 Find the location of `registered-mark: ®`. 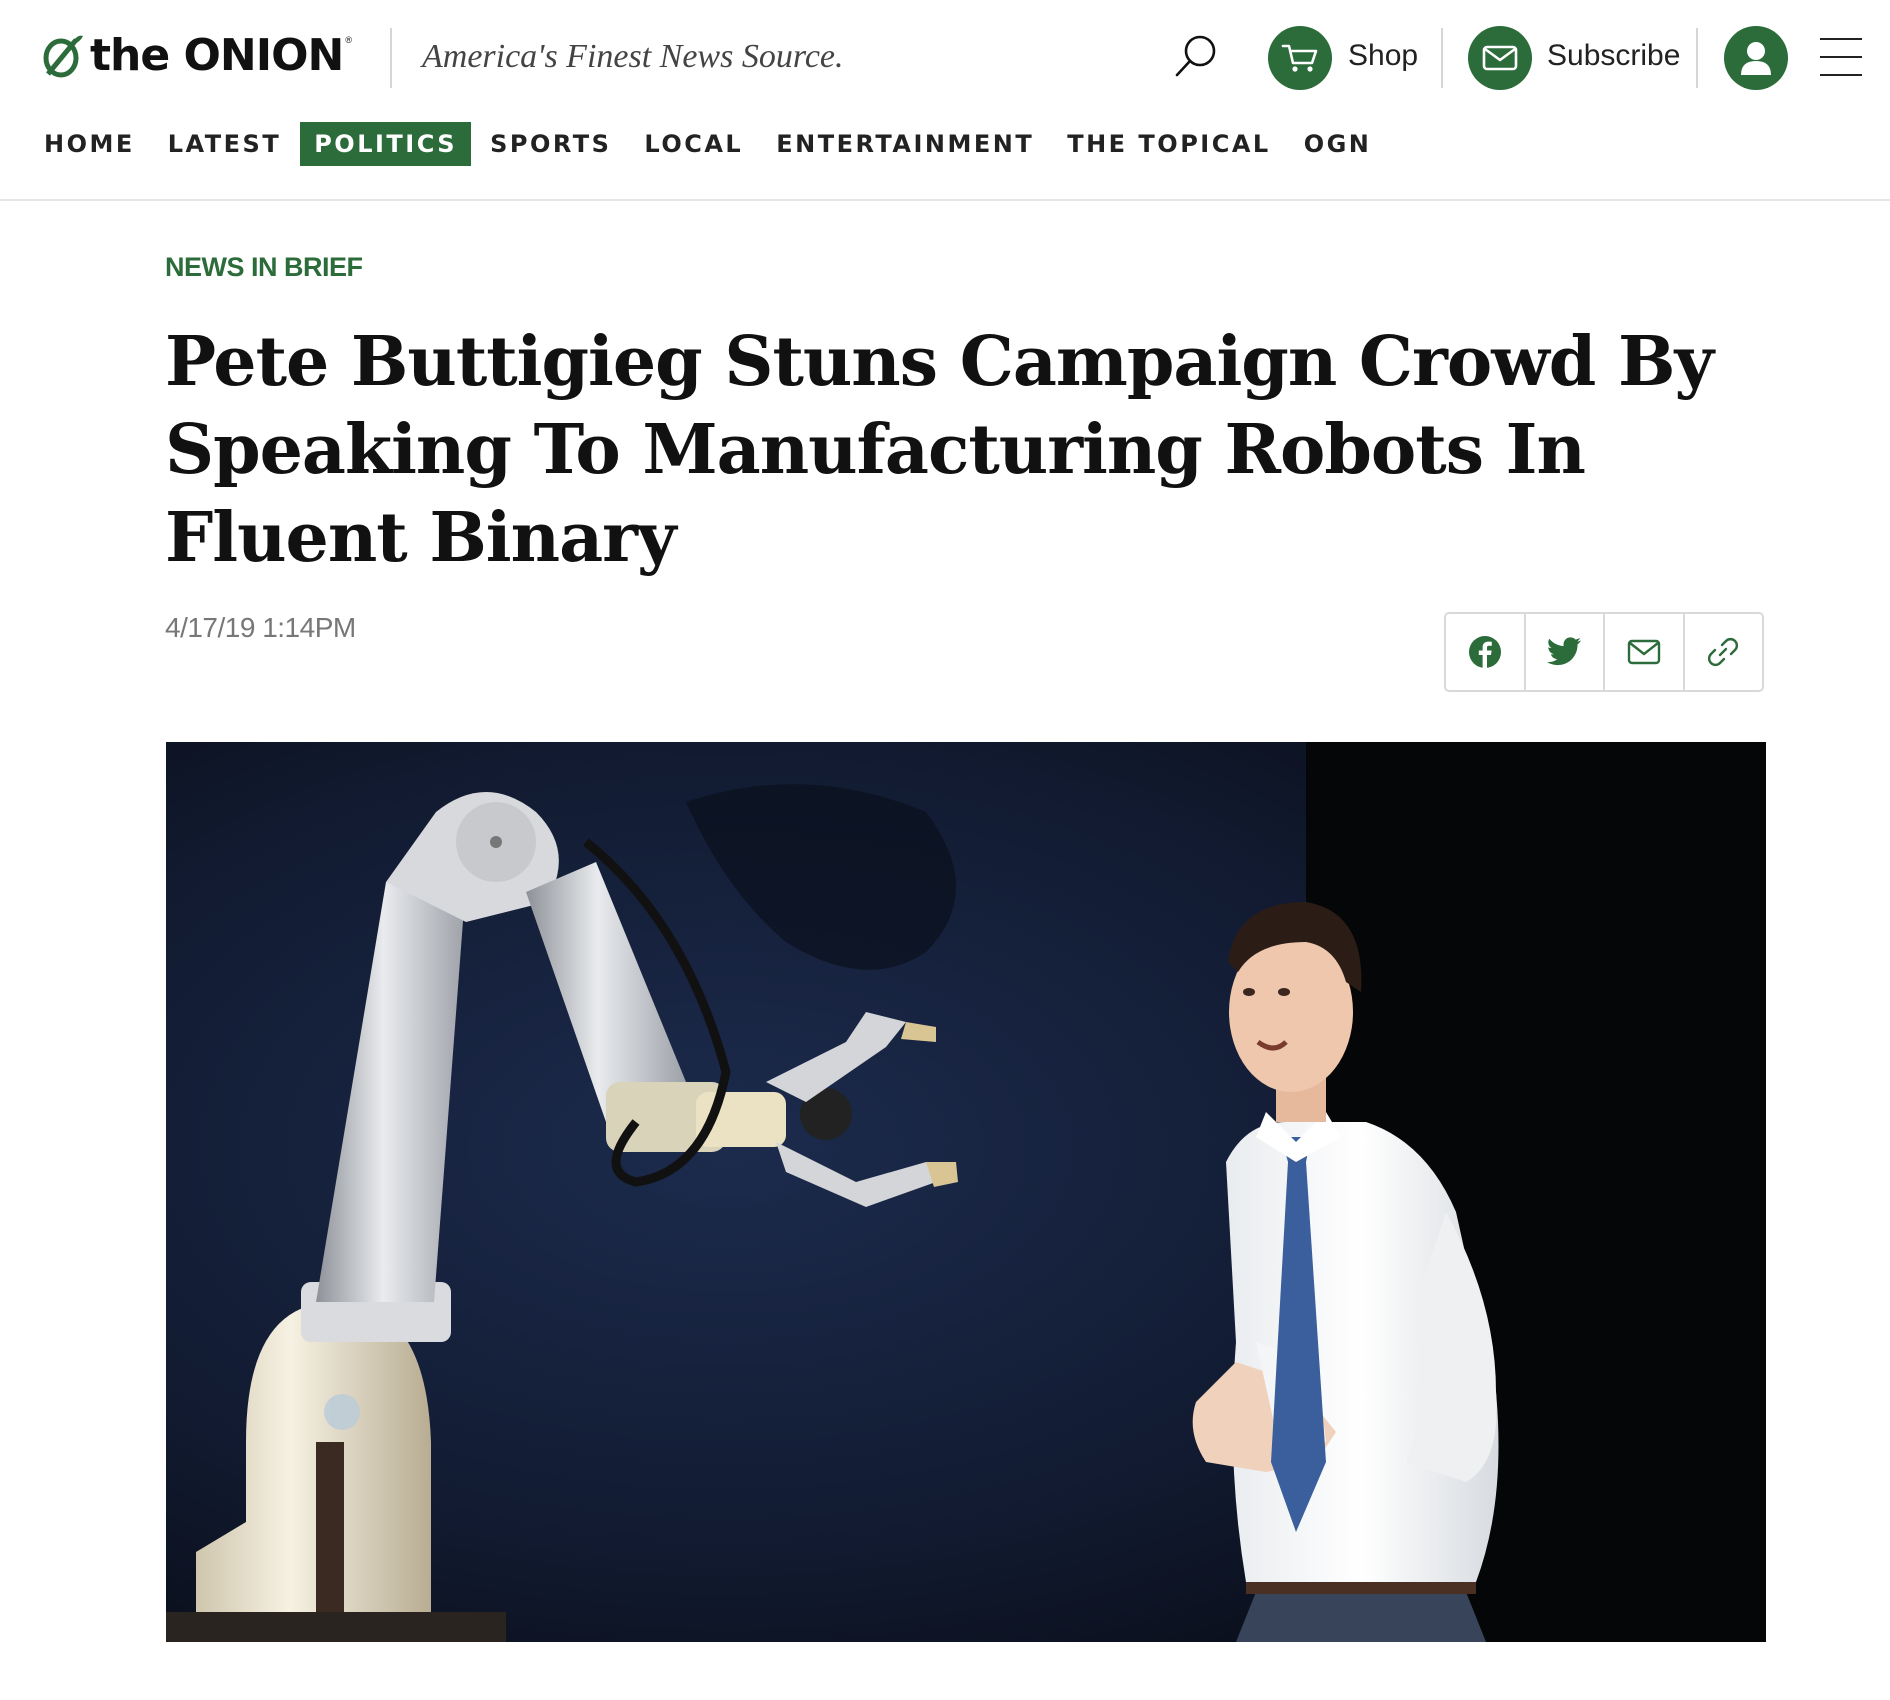

registered-mark: ® is located at coordinates (348, 40).